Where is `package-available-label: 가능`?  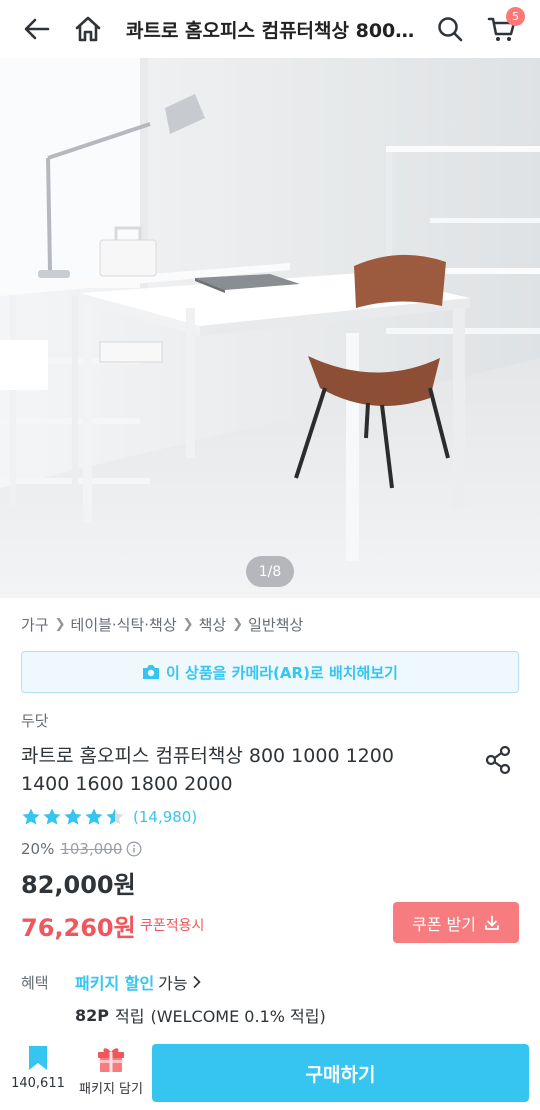 package-available-label: 가능 is located at coordinates (173, 983).